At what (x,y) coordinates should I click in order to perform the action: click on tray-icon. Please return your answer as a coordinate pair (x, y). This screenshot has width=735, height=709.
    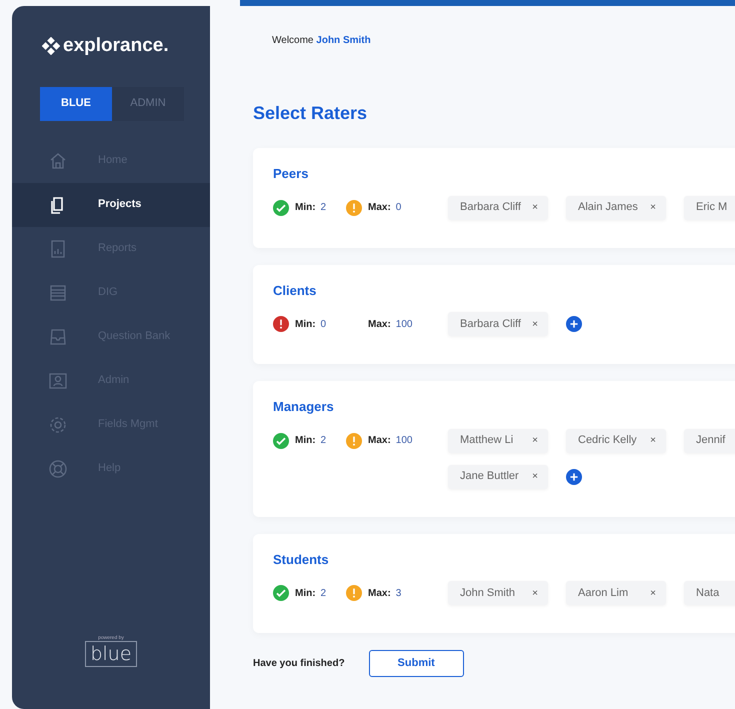
    Looking at the image, I should click on (58, 336).